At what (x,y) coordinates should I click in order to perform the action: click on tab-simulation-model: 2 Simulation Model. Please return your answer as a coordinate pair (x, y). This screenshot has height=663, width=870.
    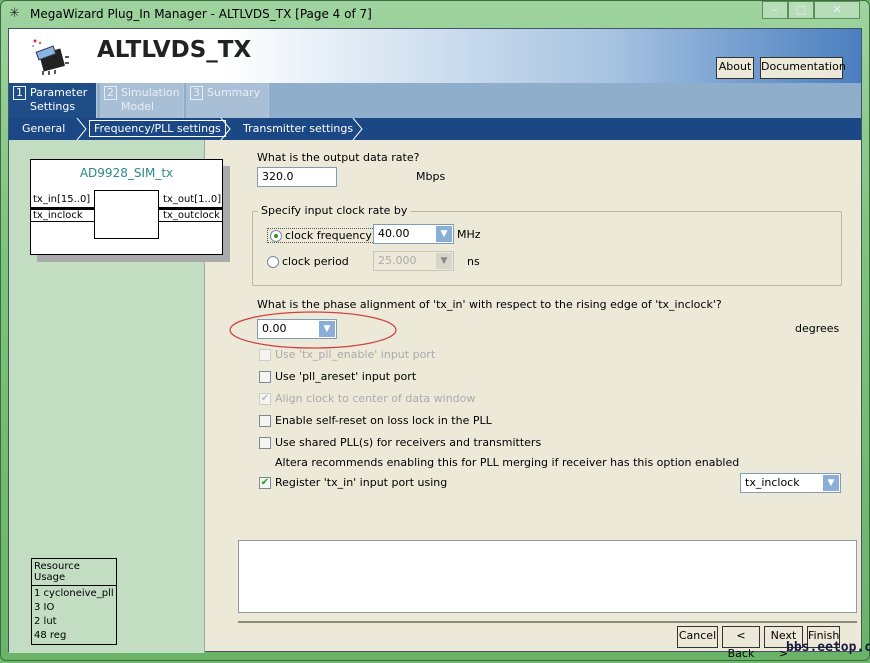
    Looking at the image, I should click on (142, 100).